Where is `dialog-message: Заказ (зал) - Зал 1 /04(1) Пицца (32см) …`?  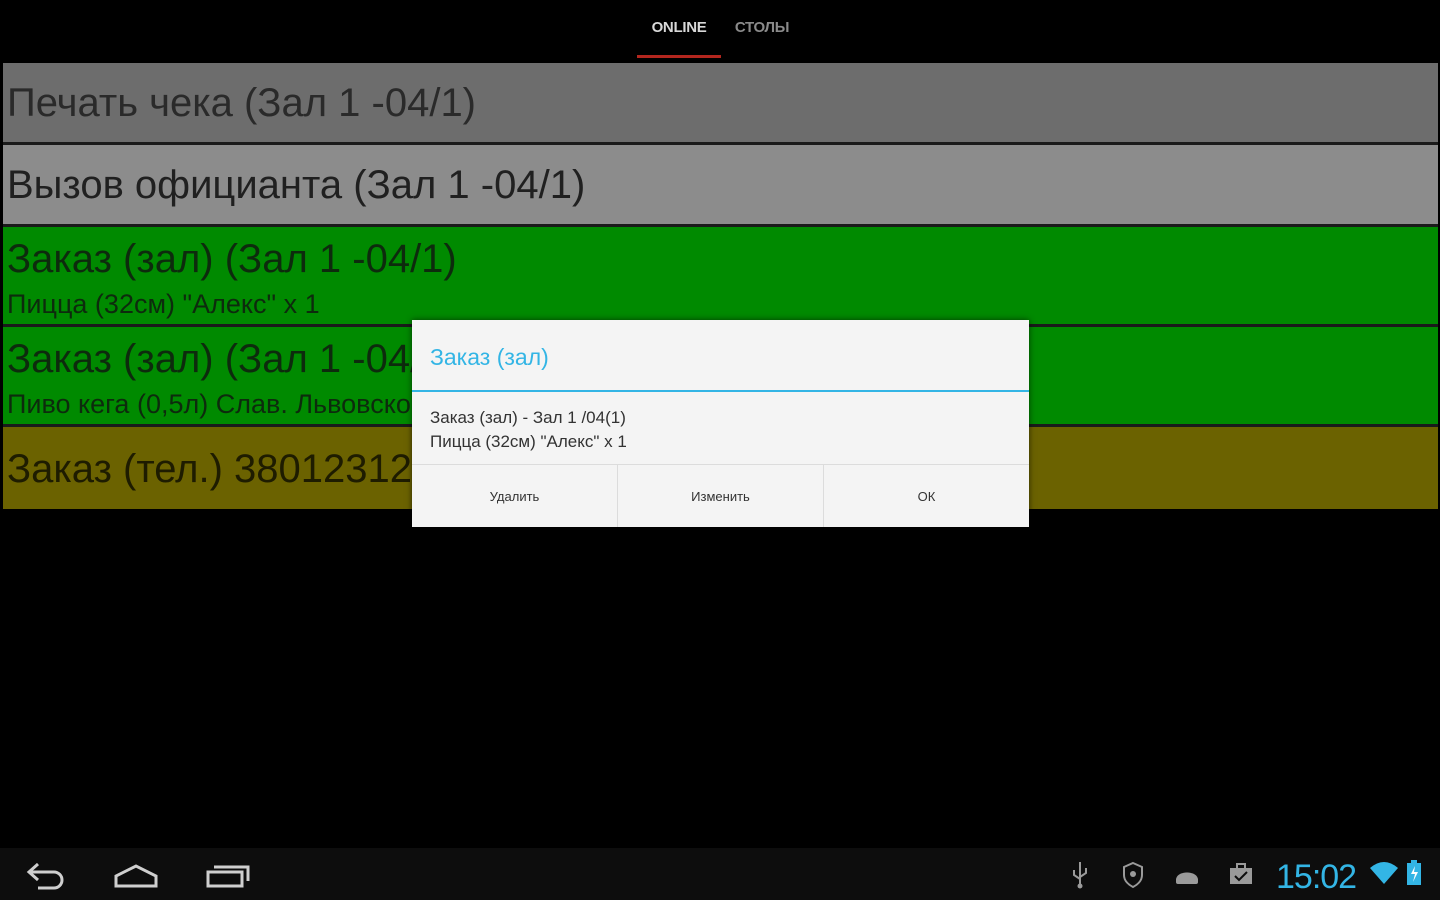
dialog-message: Заказ (зал) - Зал 1 /04(1) Пицца (32см) … is located at coordinates (528, 430).